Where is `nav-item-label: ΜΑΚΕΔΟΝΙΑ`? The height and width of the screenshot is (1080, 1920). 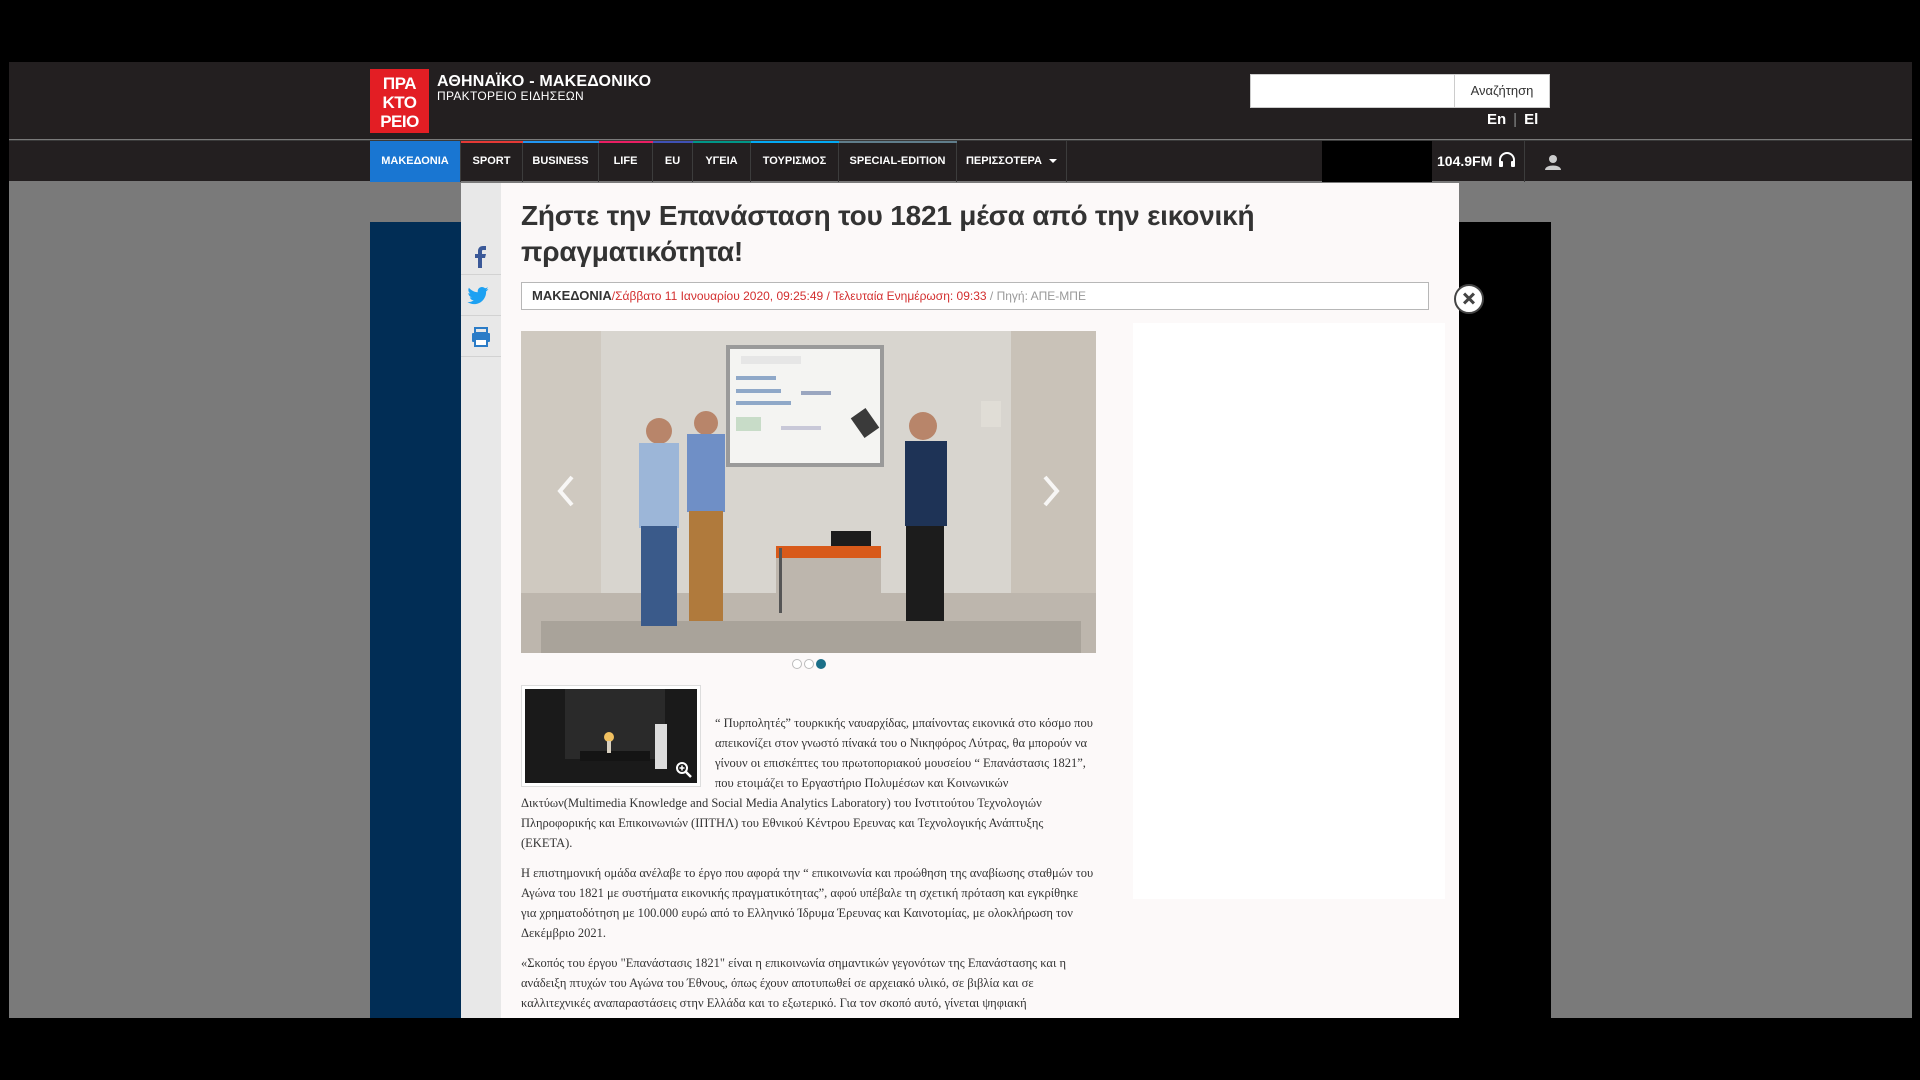 nav-item-label: ΜΑΚΕΔΟΝΙΑ is located at coordinates (415, 161).